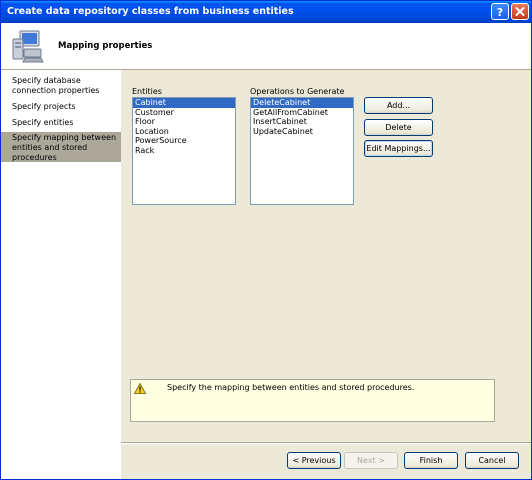 Image resolution: width=532 pixels, height=480 pixels. What do you see at coordinates (56, 90) in the screenshot?
I see `nav-step-label: connection properties` at bounding box center [56, 90].